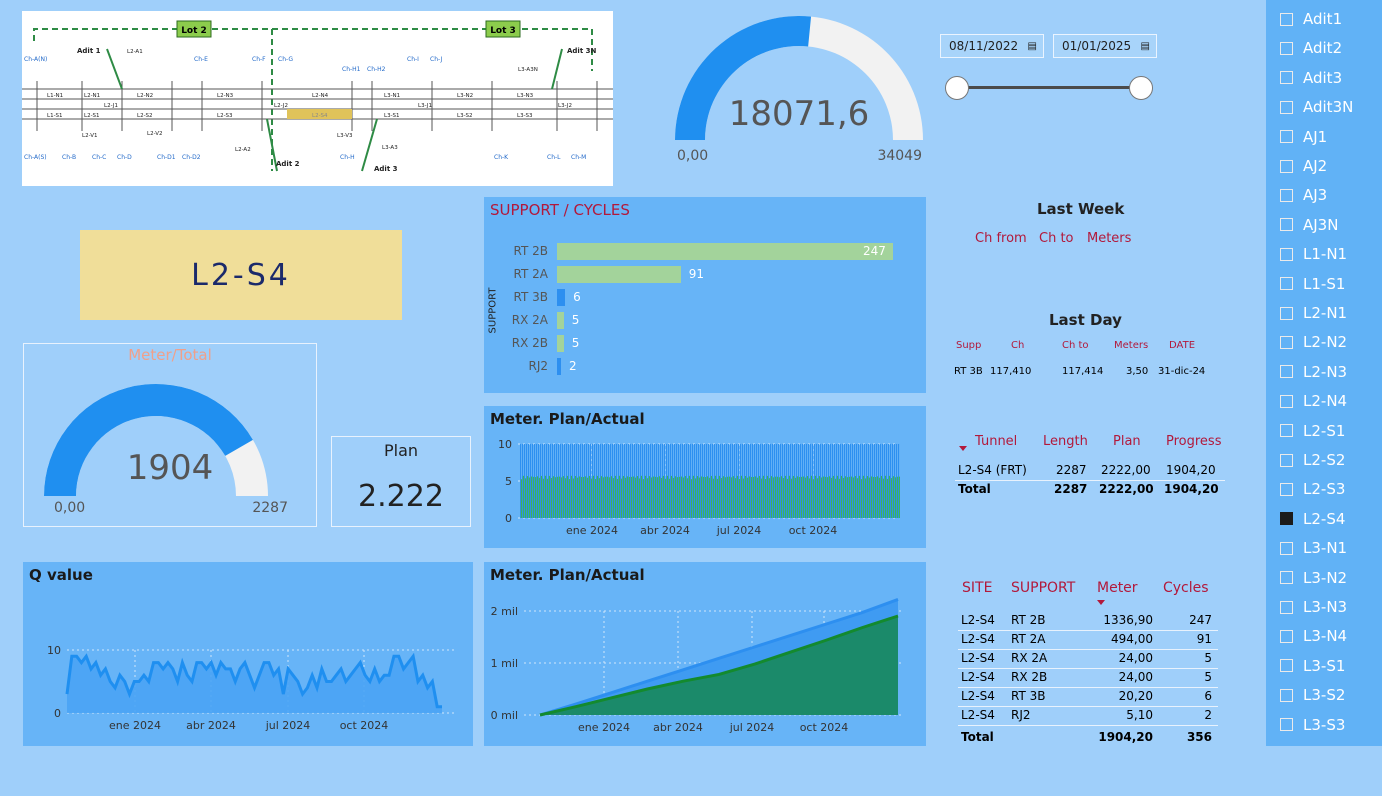  What do you see at coordinates (135, 52) in the screenshot?
I see `tunnel-label: L2-A1` at bounding box center [135, 52].